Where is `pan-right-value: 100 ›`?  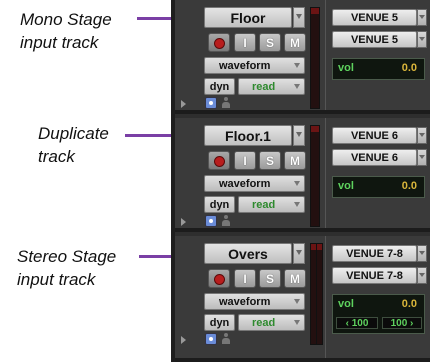 pan-right-value: 100 › is located at coordinates (402, 323).